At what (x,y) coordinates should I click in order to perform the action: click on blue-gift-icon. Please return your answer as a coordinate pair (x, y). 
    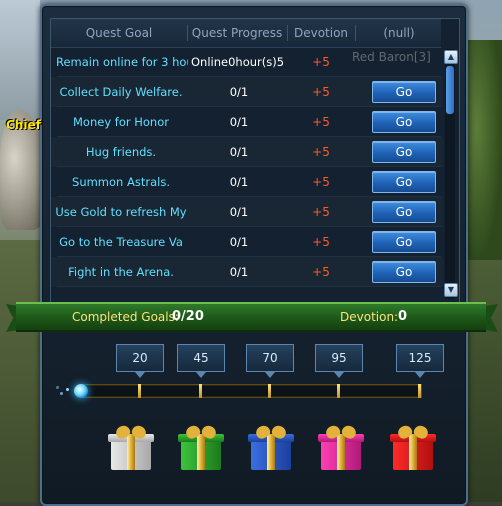
    Looking at the image, I should click on (271, 446).